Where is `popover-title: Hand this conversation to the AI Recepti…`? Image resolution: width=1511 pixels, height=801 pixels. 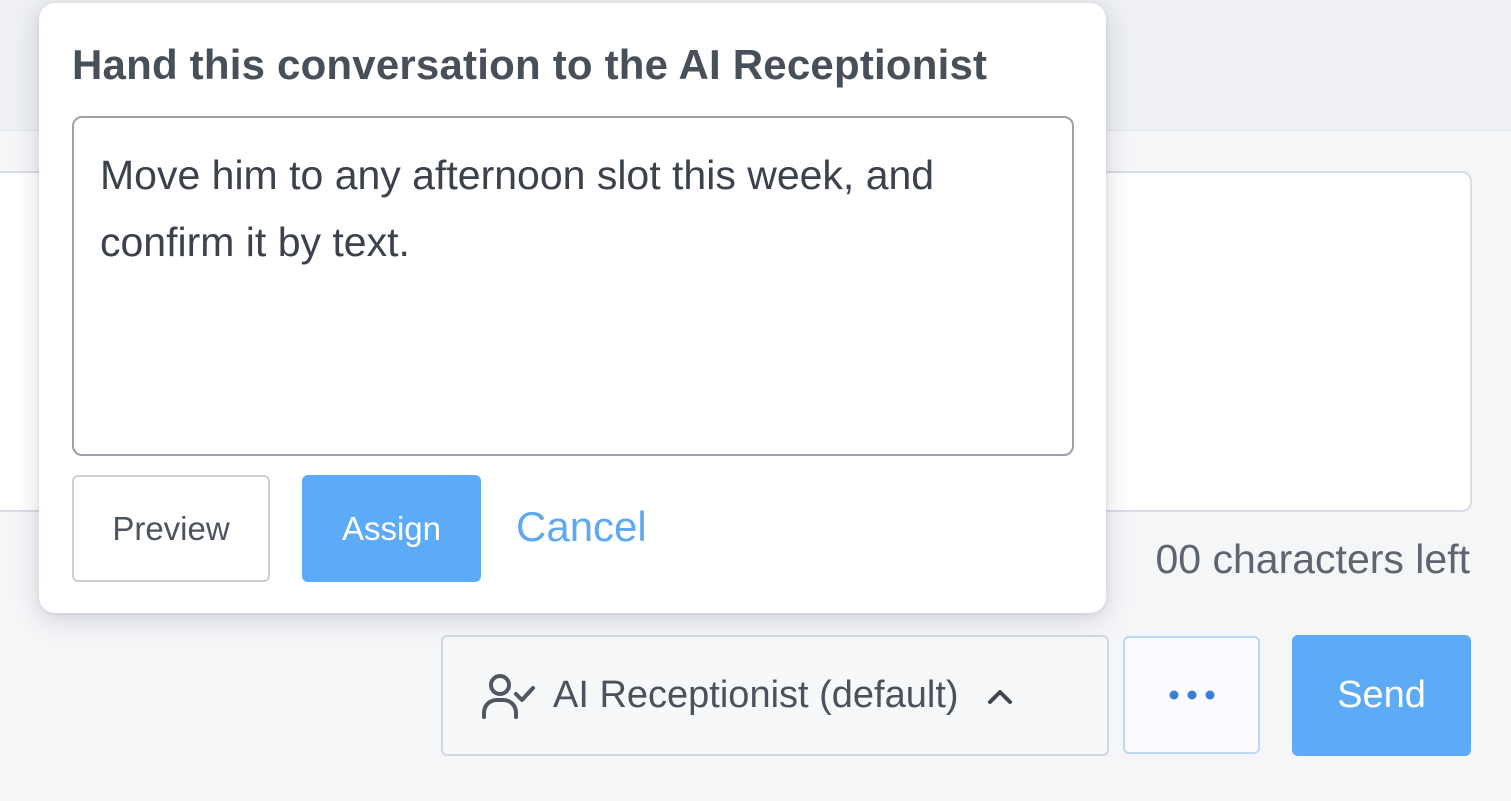 popover-title: Hand this conversation to the AI Recepti… is located at coordinates (530, 64).